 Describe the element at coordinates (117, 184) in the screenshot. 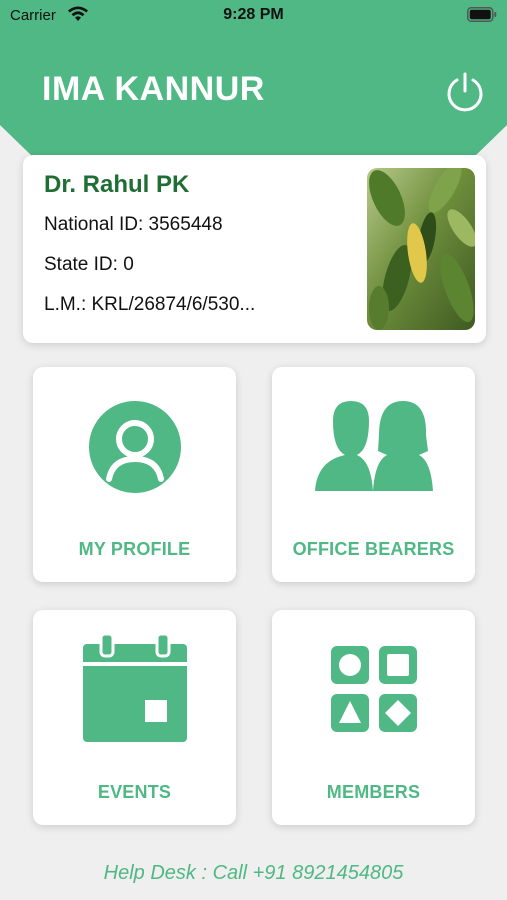

I see `doctor-name: Dr. Rahul PK` at that location.